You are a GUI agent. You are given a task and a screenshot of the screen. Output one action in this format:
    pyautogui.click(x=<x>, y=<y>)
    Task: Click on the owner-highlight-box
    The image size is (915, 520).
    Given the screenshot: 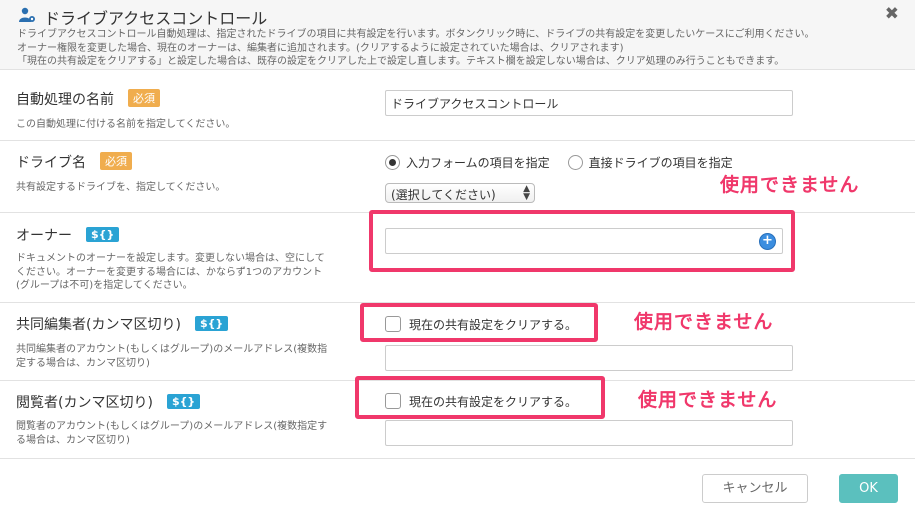 What is the action you would take?
    pyautogui.click(x=582, y=241)
    